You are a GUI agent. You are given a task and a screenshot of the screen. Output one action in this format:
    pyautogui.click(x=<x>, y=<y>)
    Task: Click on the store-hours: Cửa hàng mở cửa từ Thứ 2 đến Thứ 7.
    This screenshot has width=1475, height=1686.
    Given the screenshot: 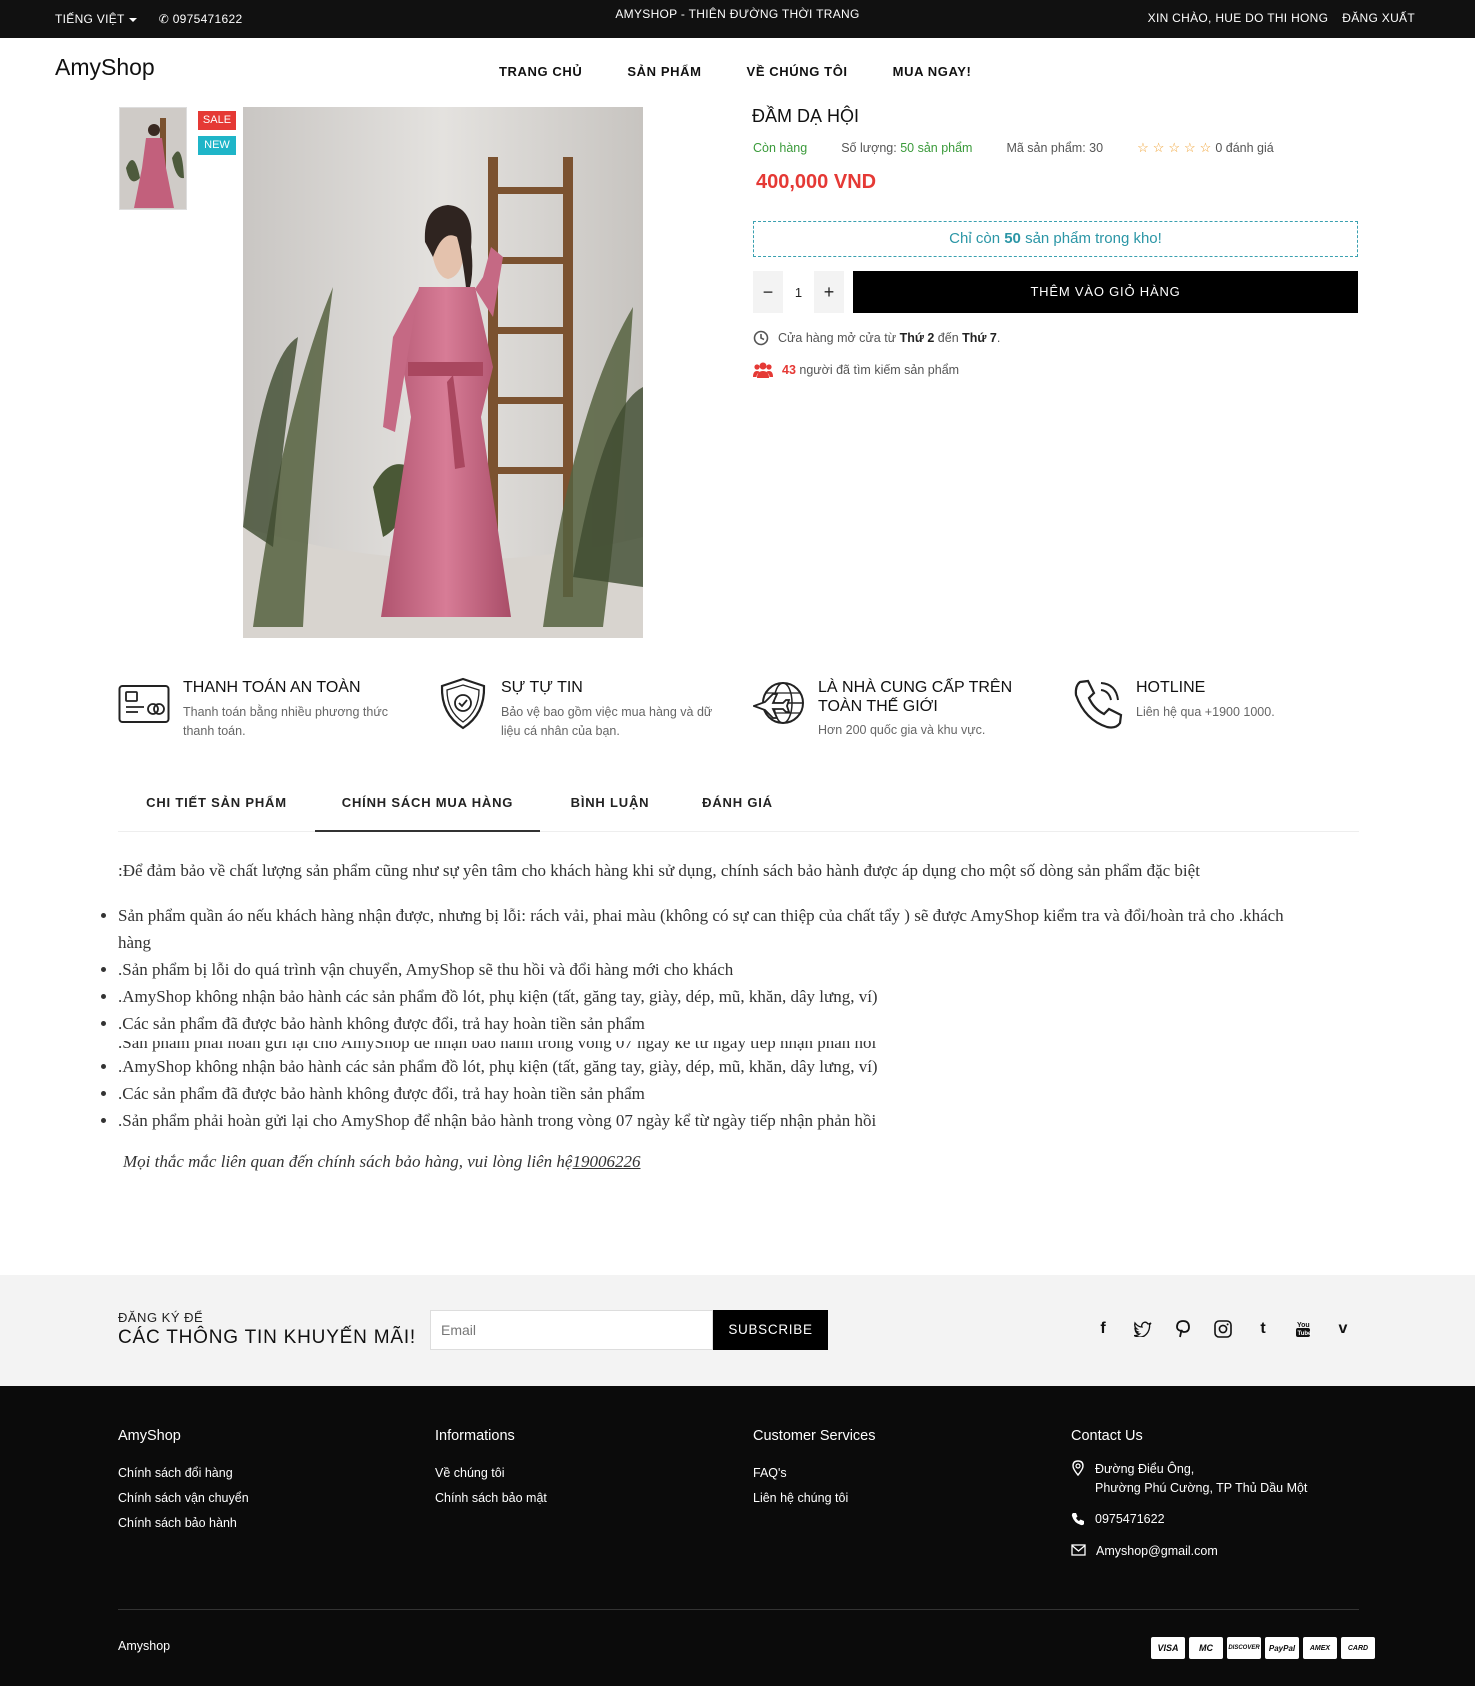 What is the action you would take?
    pyautogui.click(x=876, y=338)
    